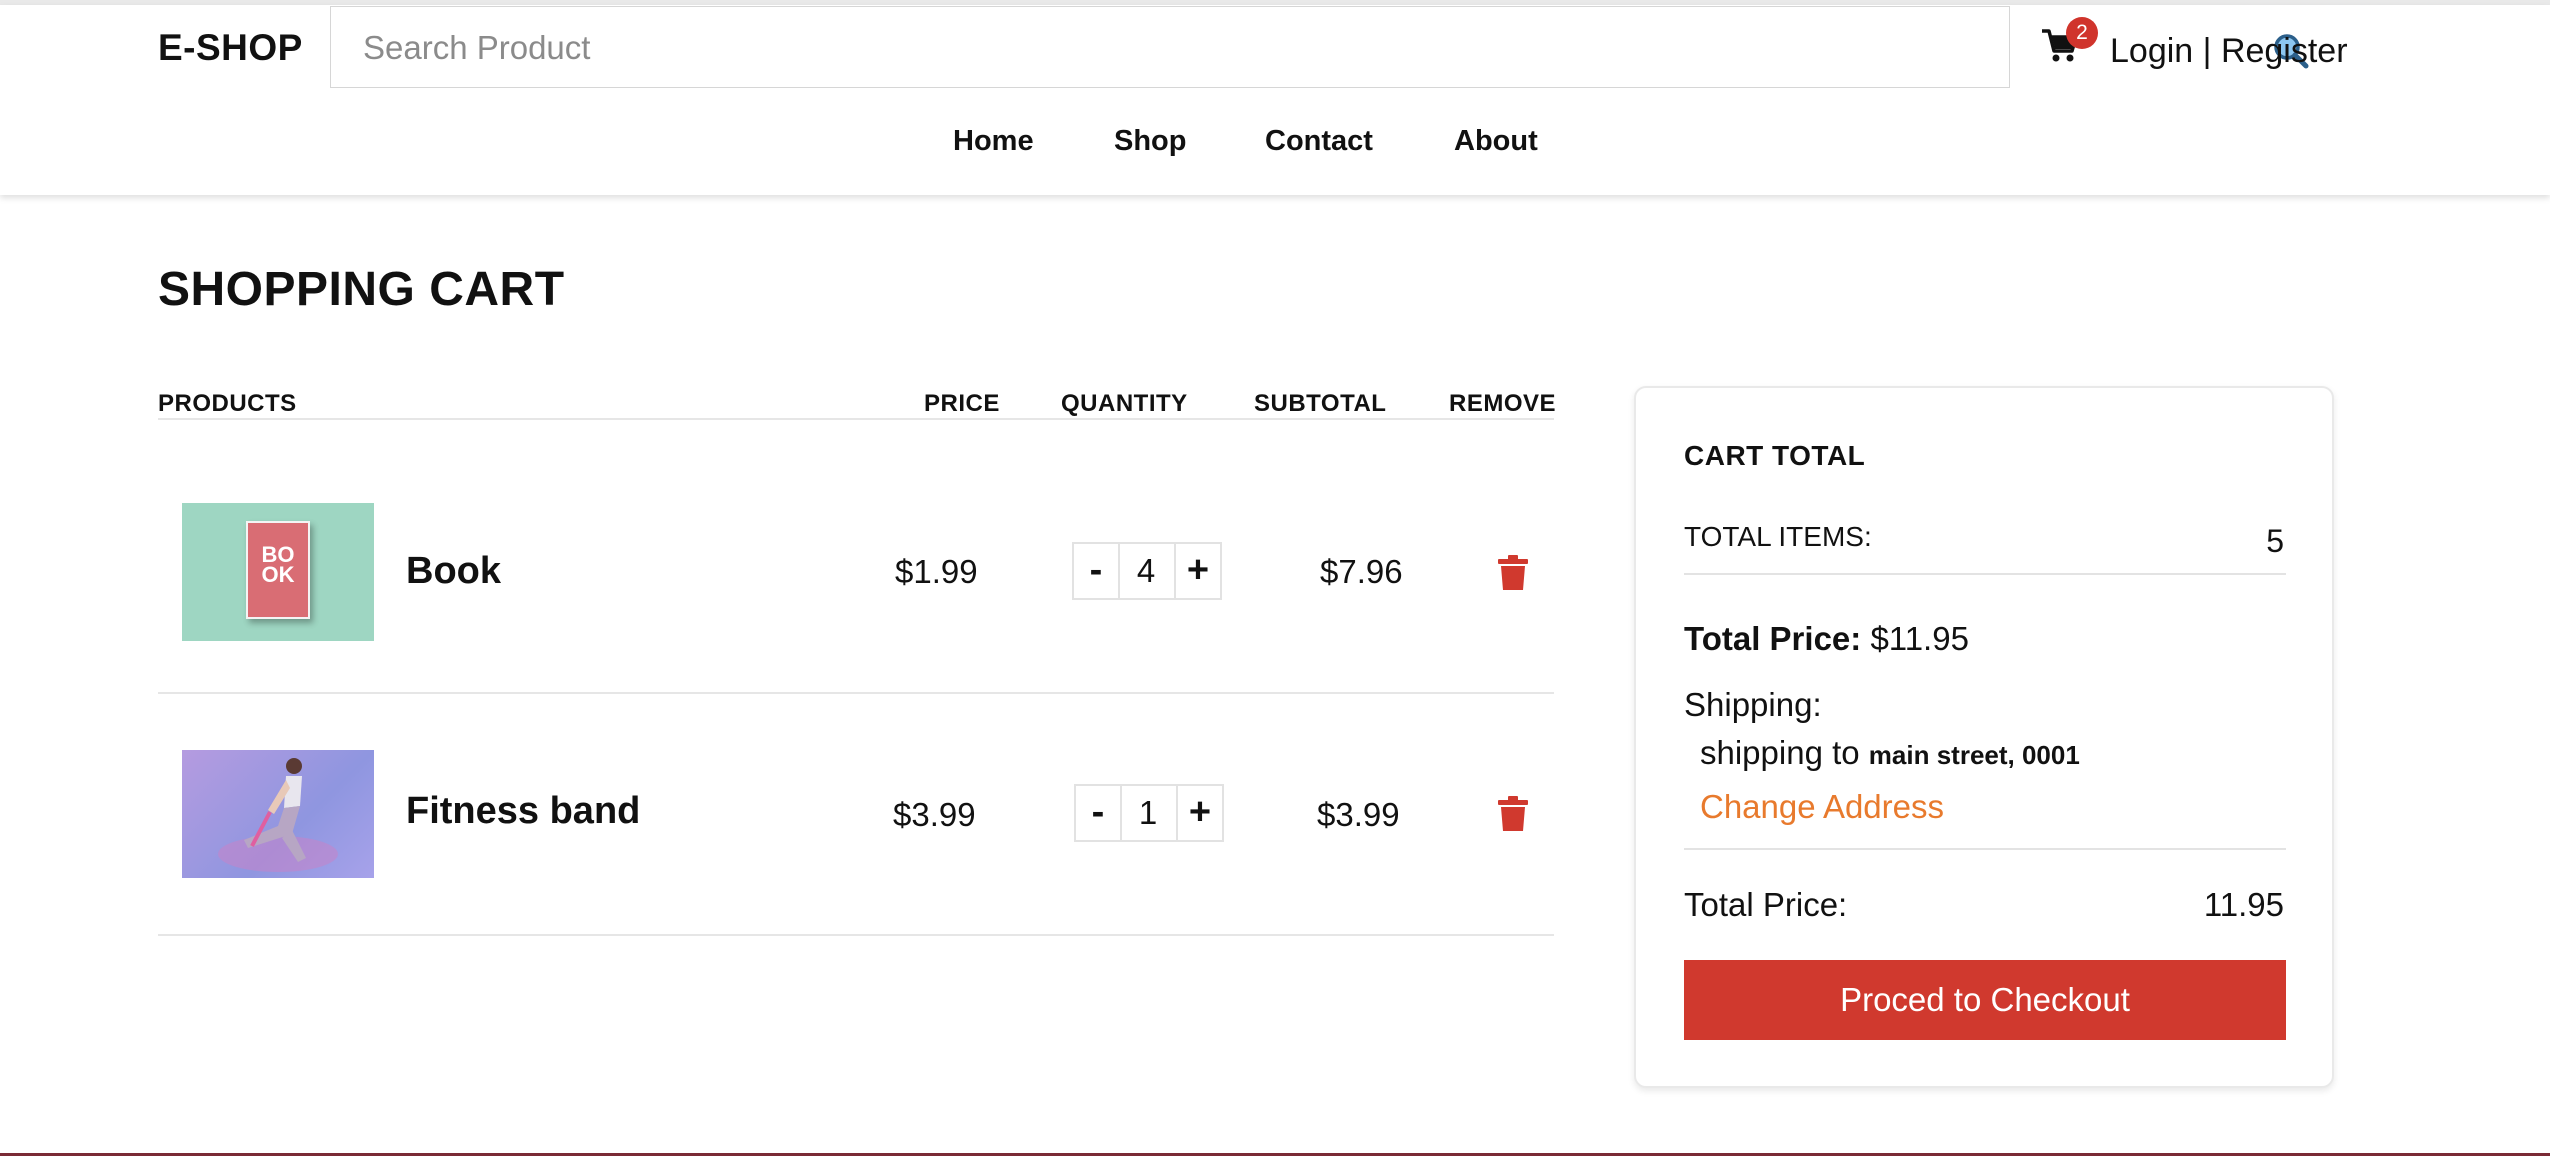 The width and height of the screenshot is (2550, 1156). Describe the element at coordinates (2275, 541) in the screenshot. I see `total-items-value: 5` at that location.